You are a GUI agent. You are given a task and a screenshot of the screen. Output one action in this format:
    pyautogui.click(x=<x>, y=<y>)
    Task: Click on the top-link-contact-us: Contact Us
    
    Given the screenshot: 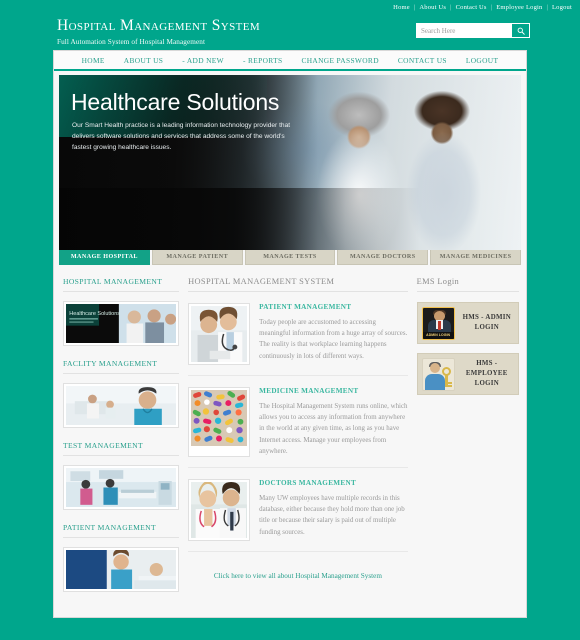 What is the action you would take?
    pyautogui.click(x=471, y=7)
    